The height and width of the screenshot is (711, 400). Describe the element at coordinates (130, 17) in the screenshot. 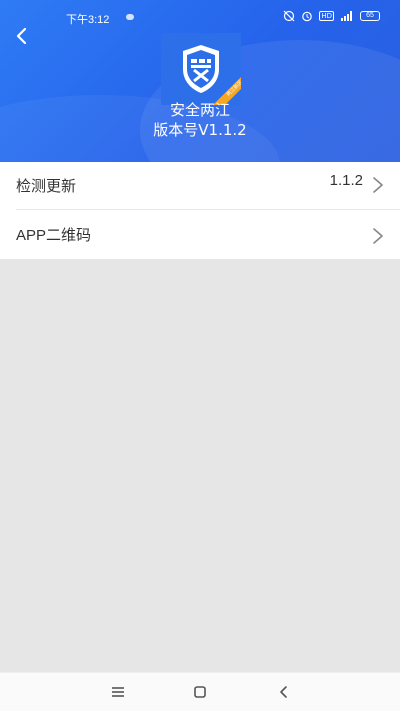

I see `message-notification-icon` at that location.